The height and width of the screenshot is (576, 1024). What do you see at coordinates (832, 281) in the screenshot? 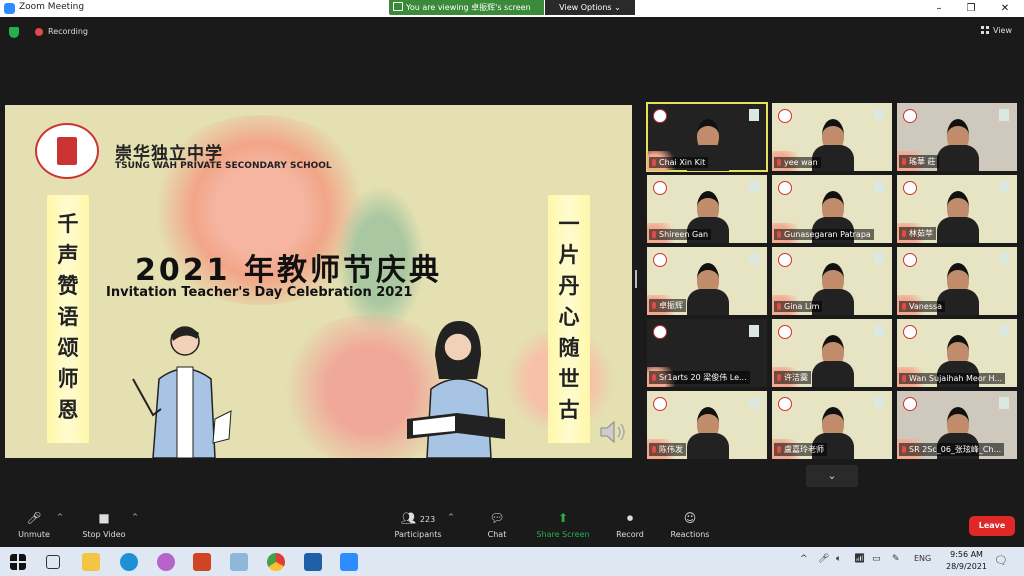
I see `participant-tile: Gina Lim` at bounding box center [832, 281].